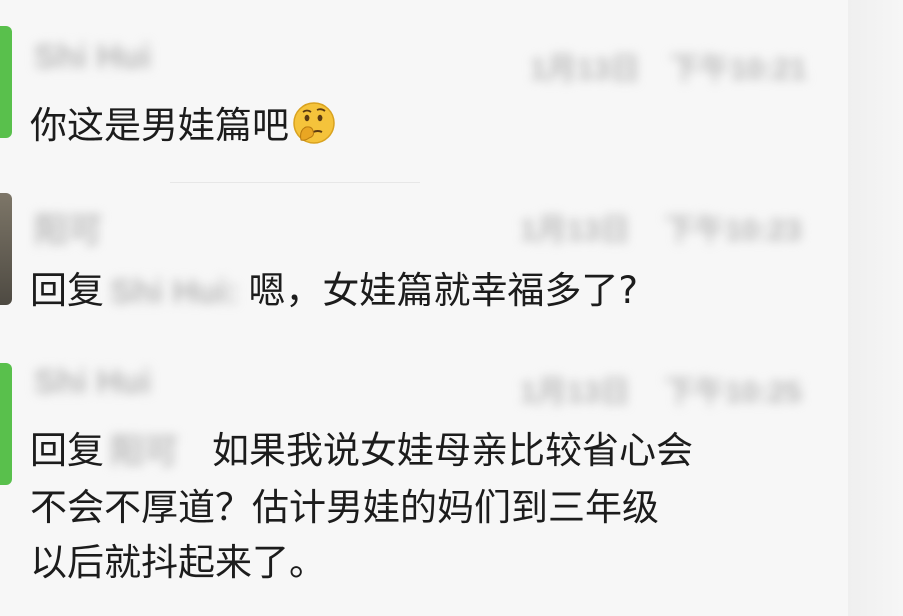 The image size is (903, 616). Describe the element at coordinates (344, 507) in the screenshot. I see `message-line: 不会不厚道？估计男娃的妈们到三年级` at that location.